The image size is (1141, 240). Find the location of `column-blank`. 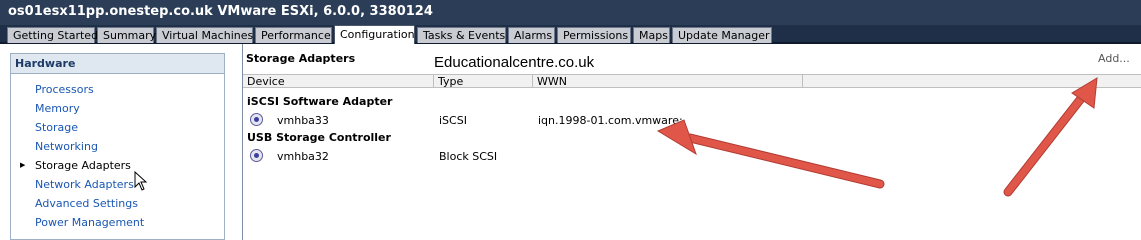

column-blank is located at coordinates (972, 81).